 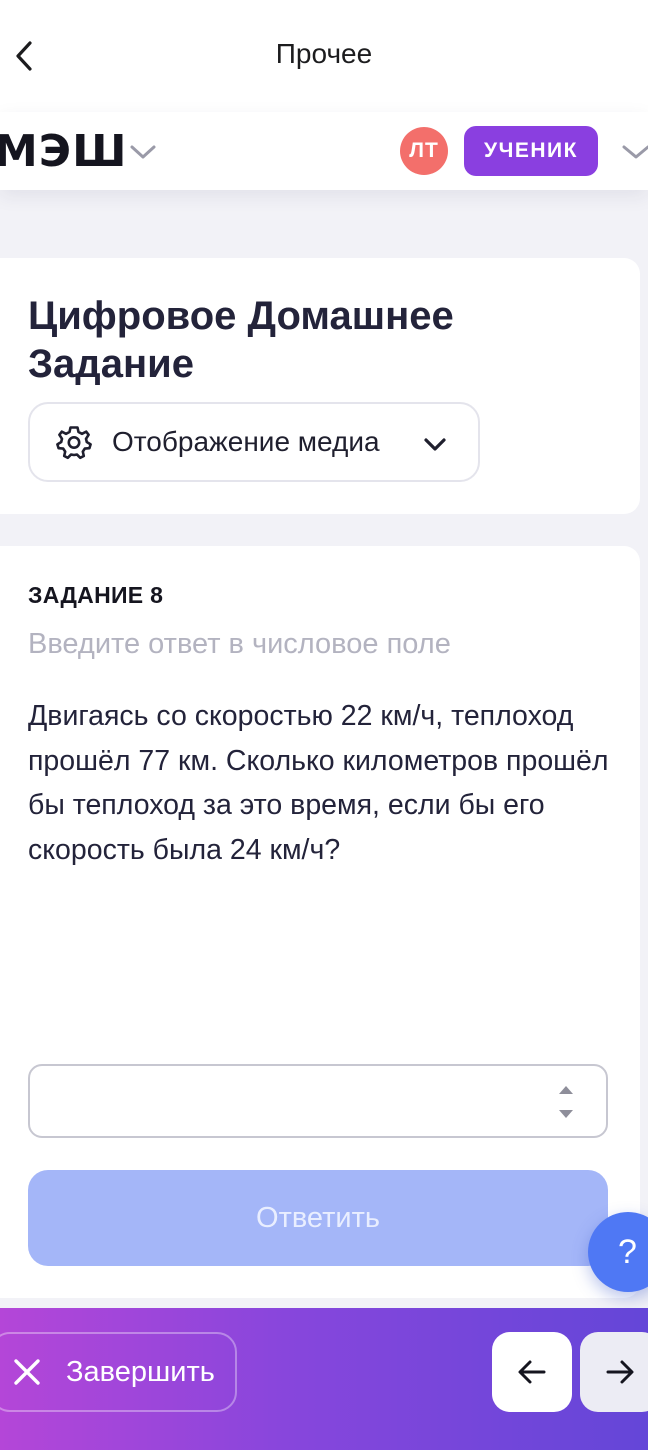 I want to click on arrow-right-icon, so click(x=620, y=1372).